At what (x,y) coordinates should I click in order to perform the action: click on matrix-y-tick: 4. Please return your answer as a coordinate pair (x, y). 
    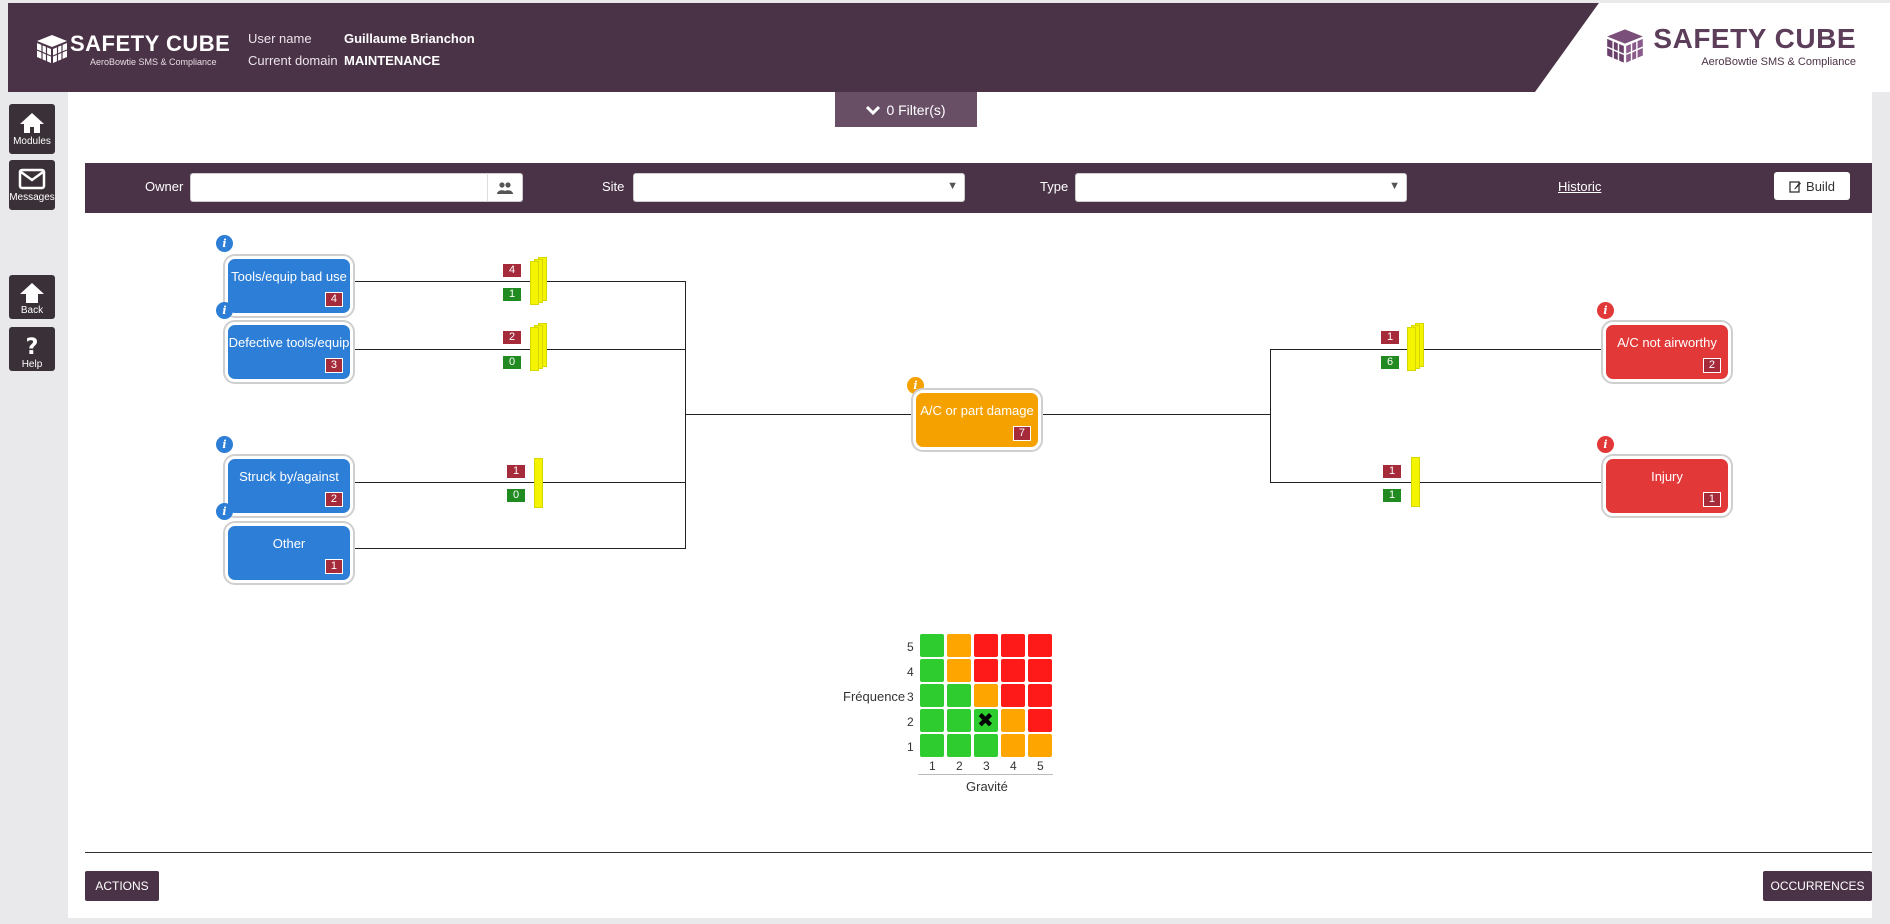
    Looking at the image, I should click on (910, 672).